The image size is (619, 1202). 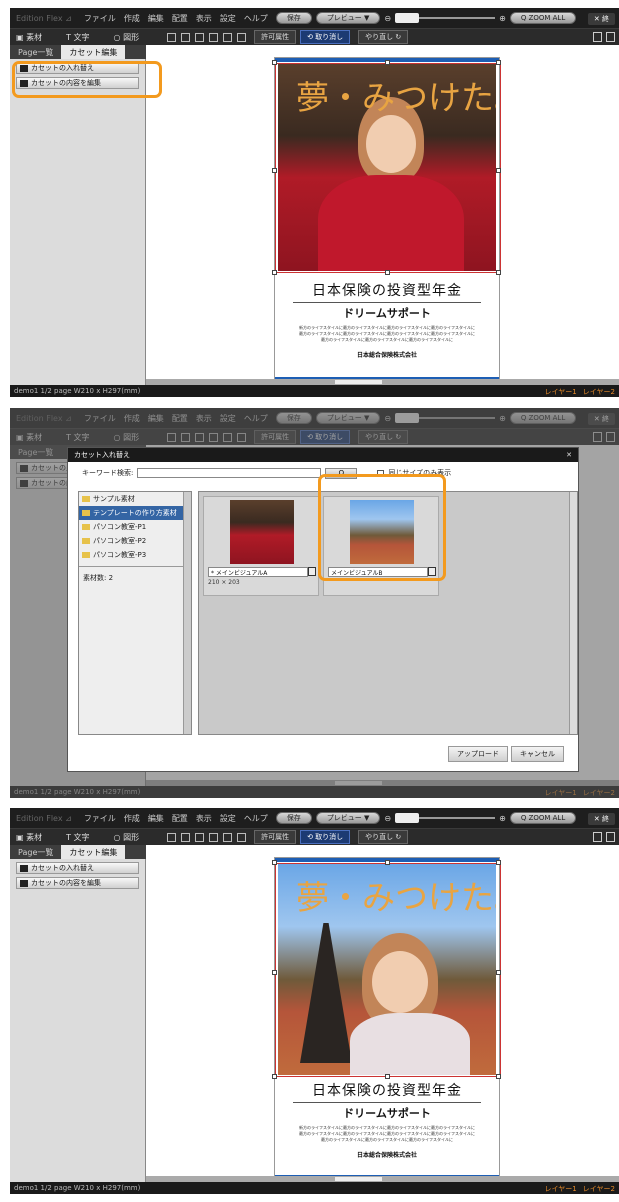 What do you see at coordinates (478, 754) in the screenshot?
I see `upload-button: アップロード` at bounding box center [478, 754].